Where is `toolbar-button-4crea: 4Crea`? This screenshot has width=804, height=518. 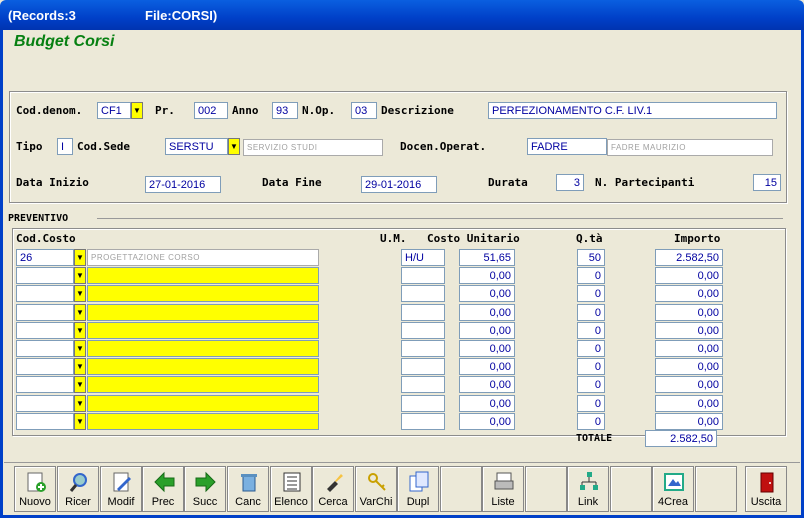
toolbar-button-4crea: 4Crea is located at coordinates (673, 489).